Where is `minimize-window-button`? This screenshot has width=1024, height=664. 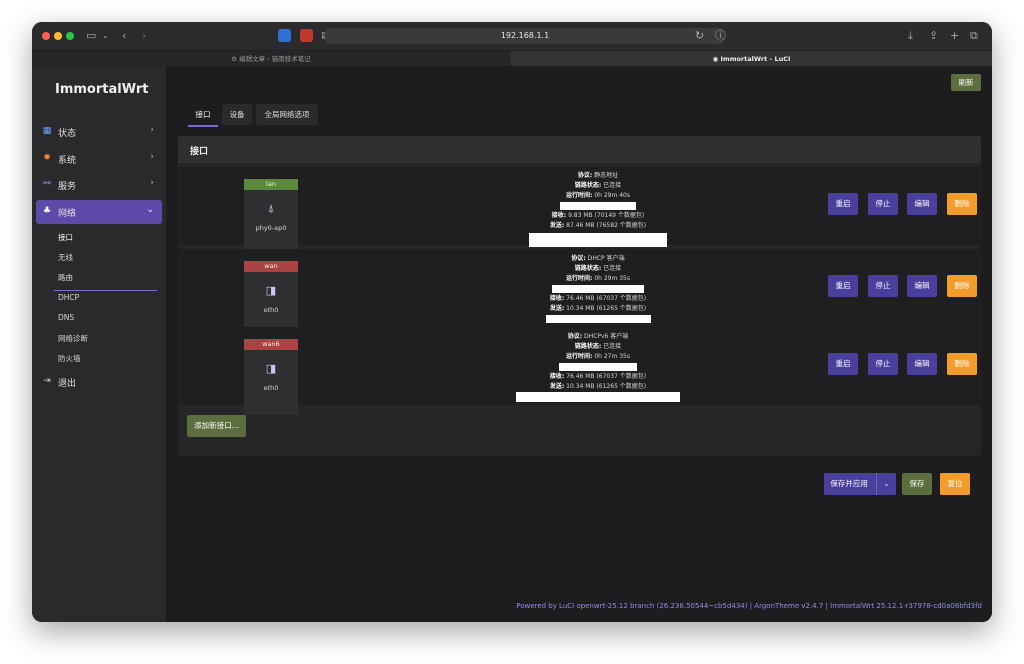
minimize-window-button is located at coordinates (58, 36).